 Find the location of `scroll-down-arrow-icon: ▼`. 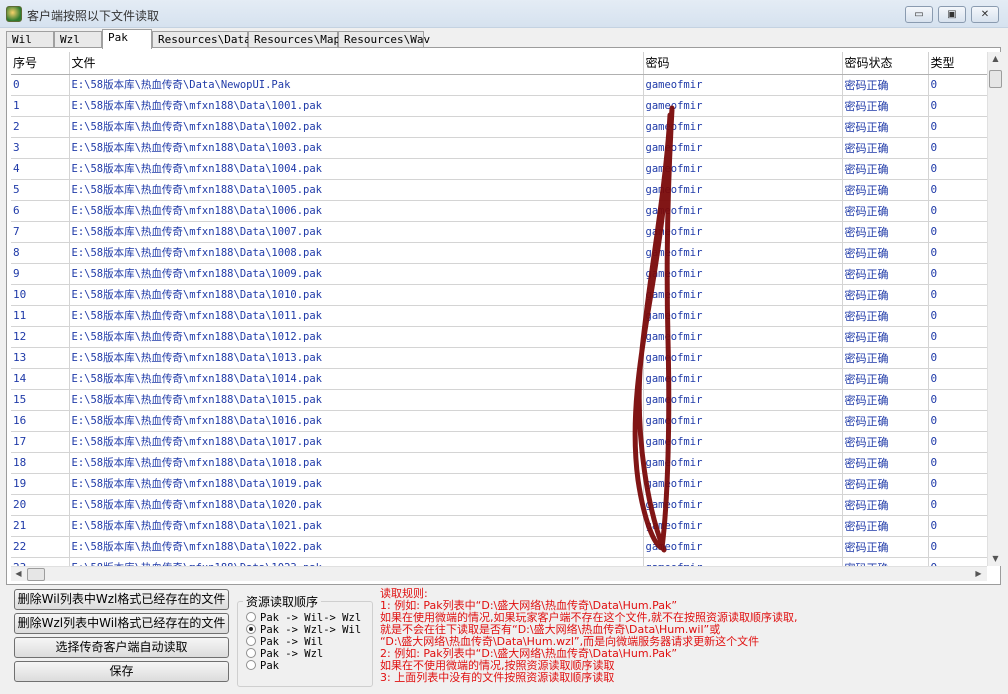

scroll-down-arrow-icon: ▼ is located at coordinates (995, 558).